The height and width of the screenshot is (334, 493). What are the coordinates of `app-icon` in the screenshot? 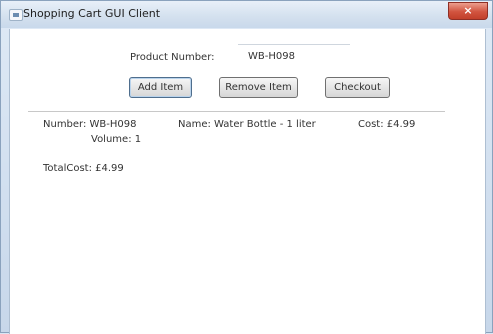 It's located at (16, 15).